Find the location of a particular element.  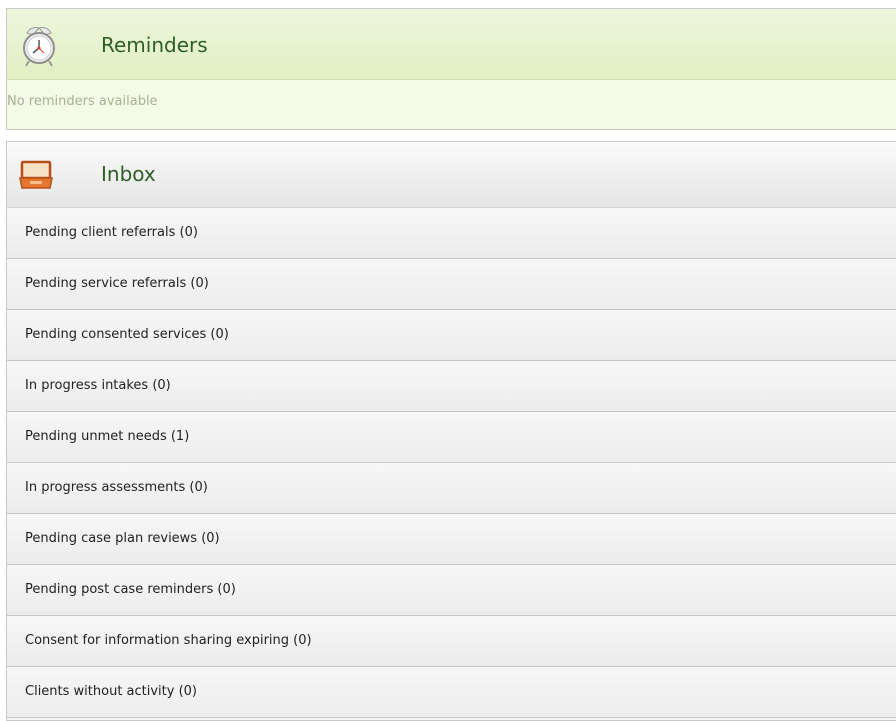

inbox-item-pending-case-plan-reviews: Pending case plan reviews (0) is located at coordinates (451, 539).